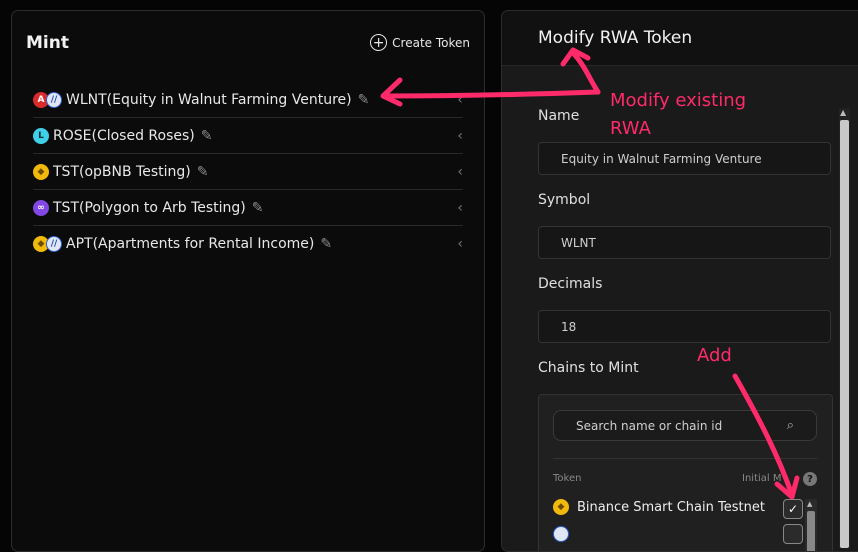 This screenshot has height=552, width=858. What do you see at coordinates (678, 100) in the screenshot?
I see `annotation-modify-line1: Modify existing` at bounding box center [678, 100].